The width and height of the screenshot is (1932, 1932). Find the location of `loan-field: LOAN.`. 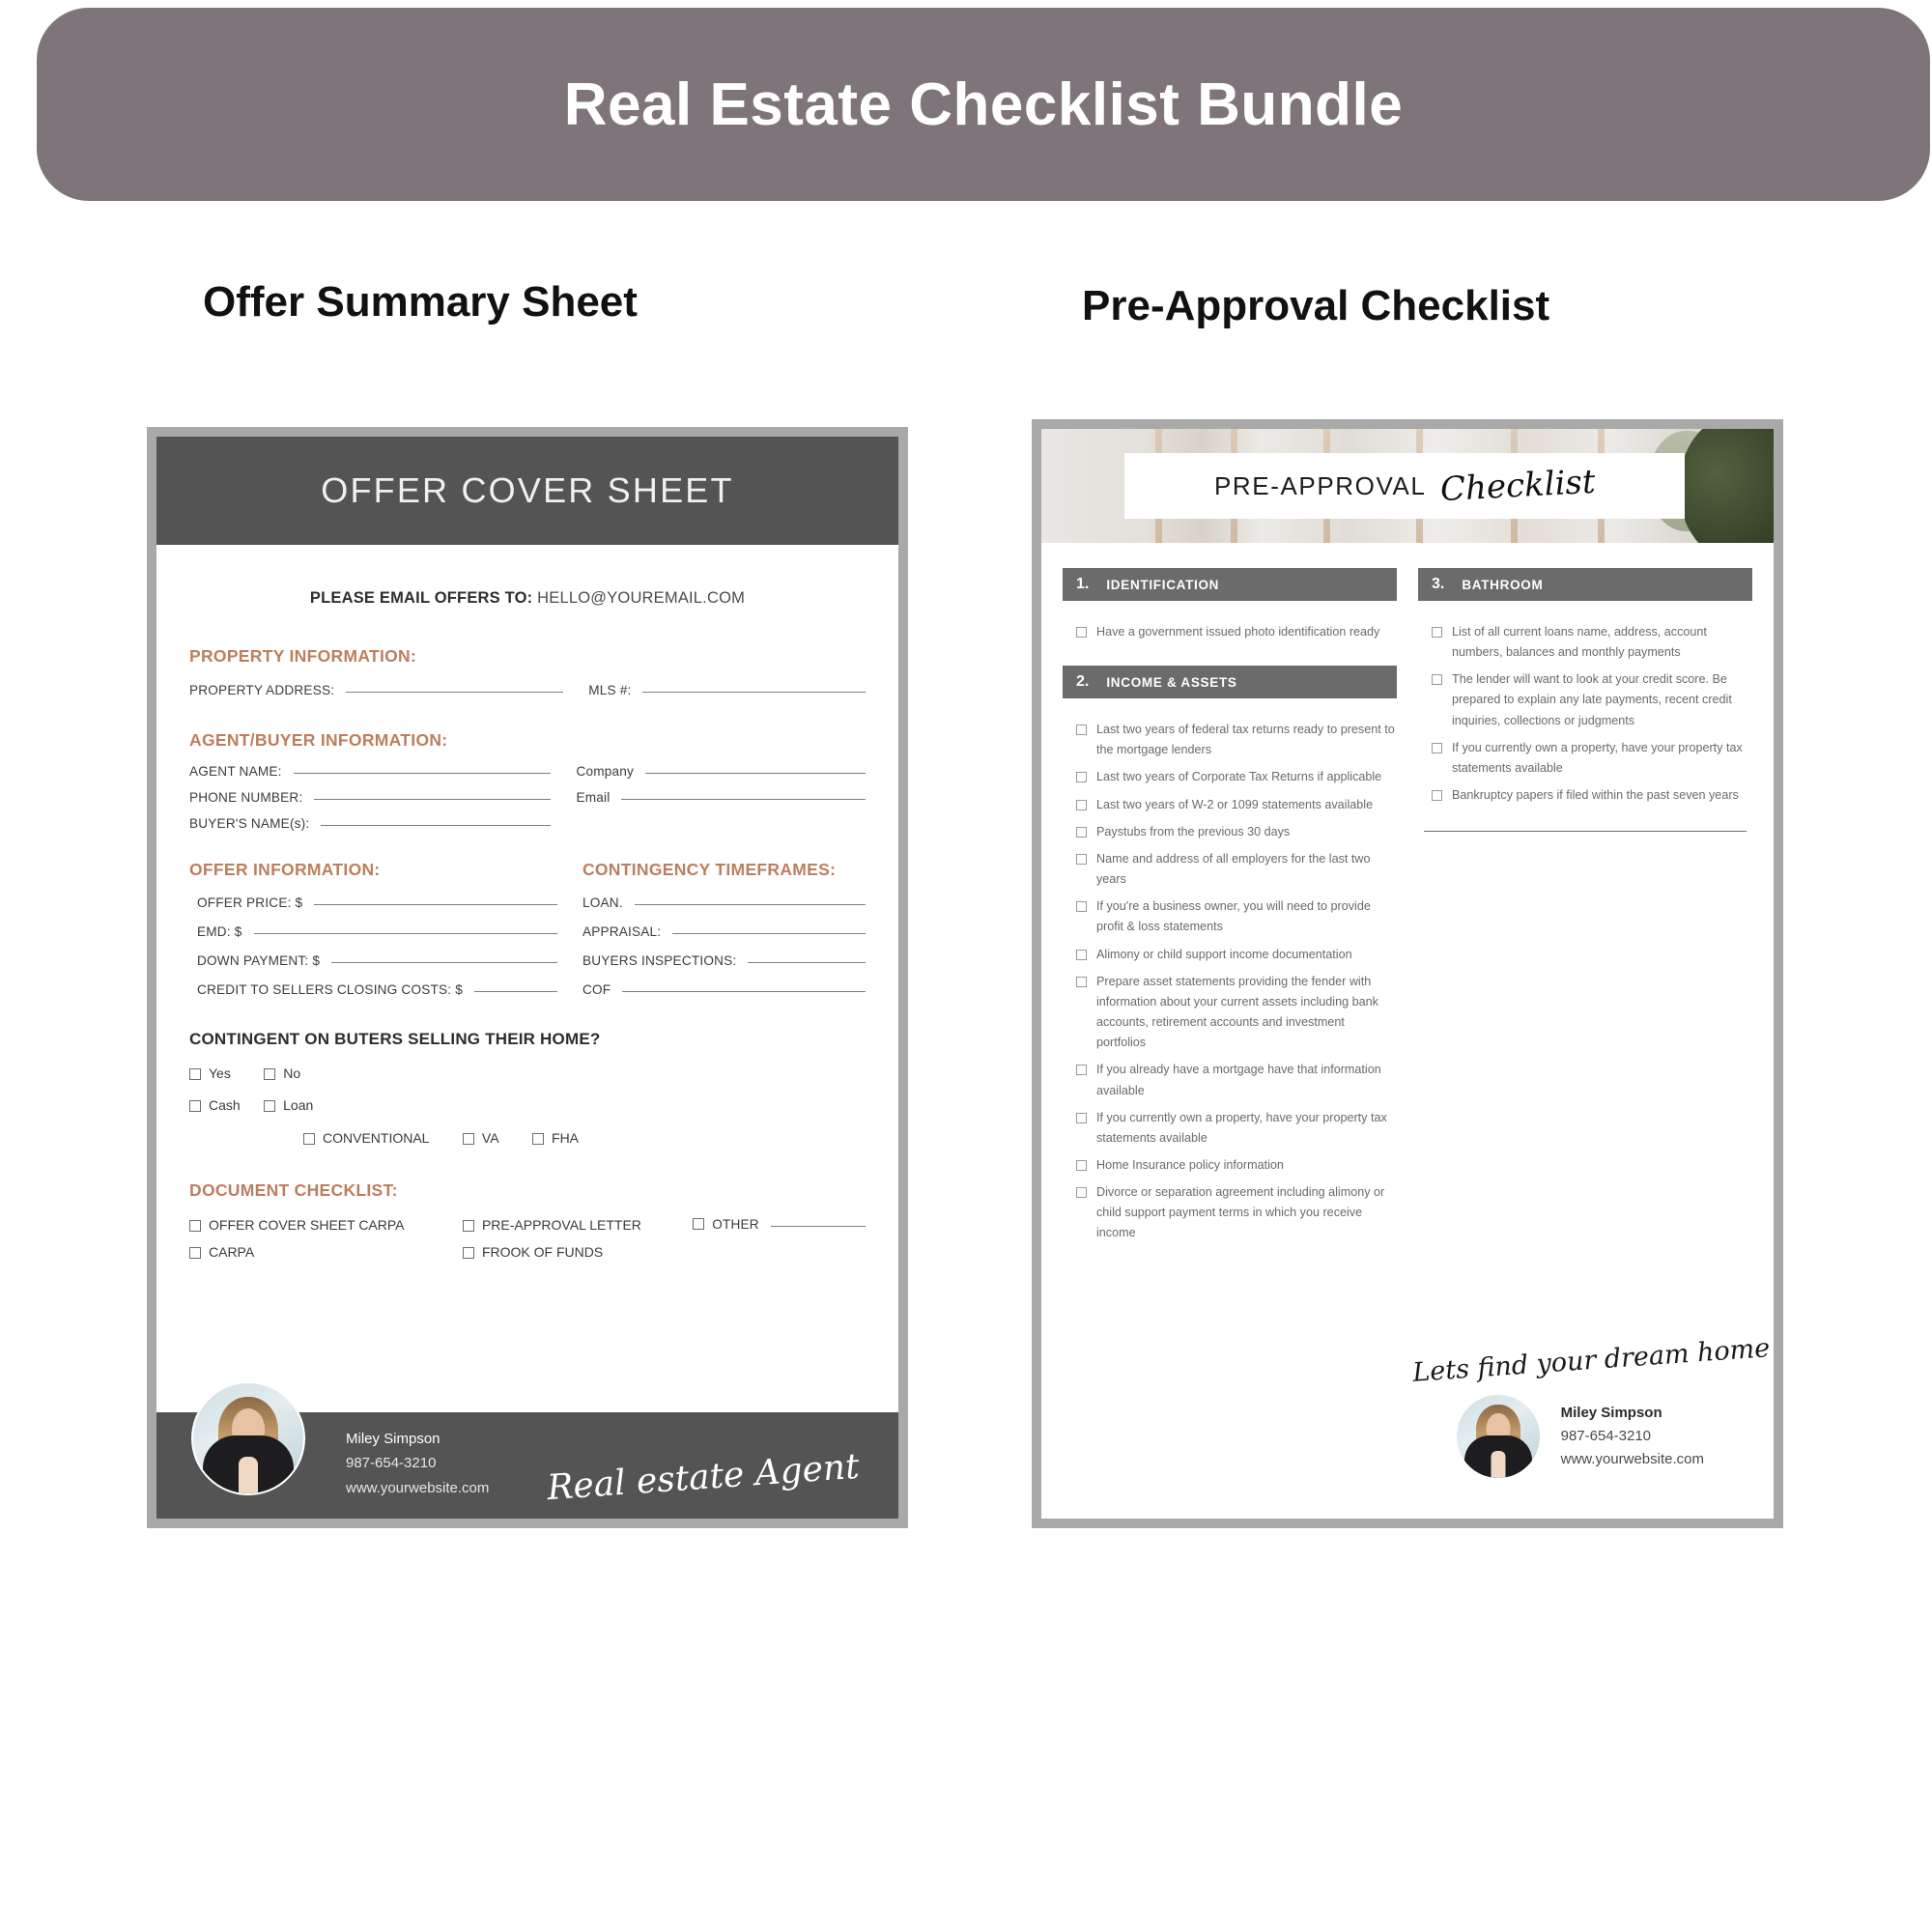

loan-field: LOAN. is located at coordinates (724, 902).